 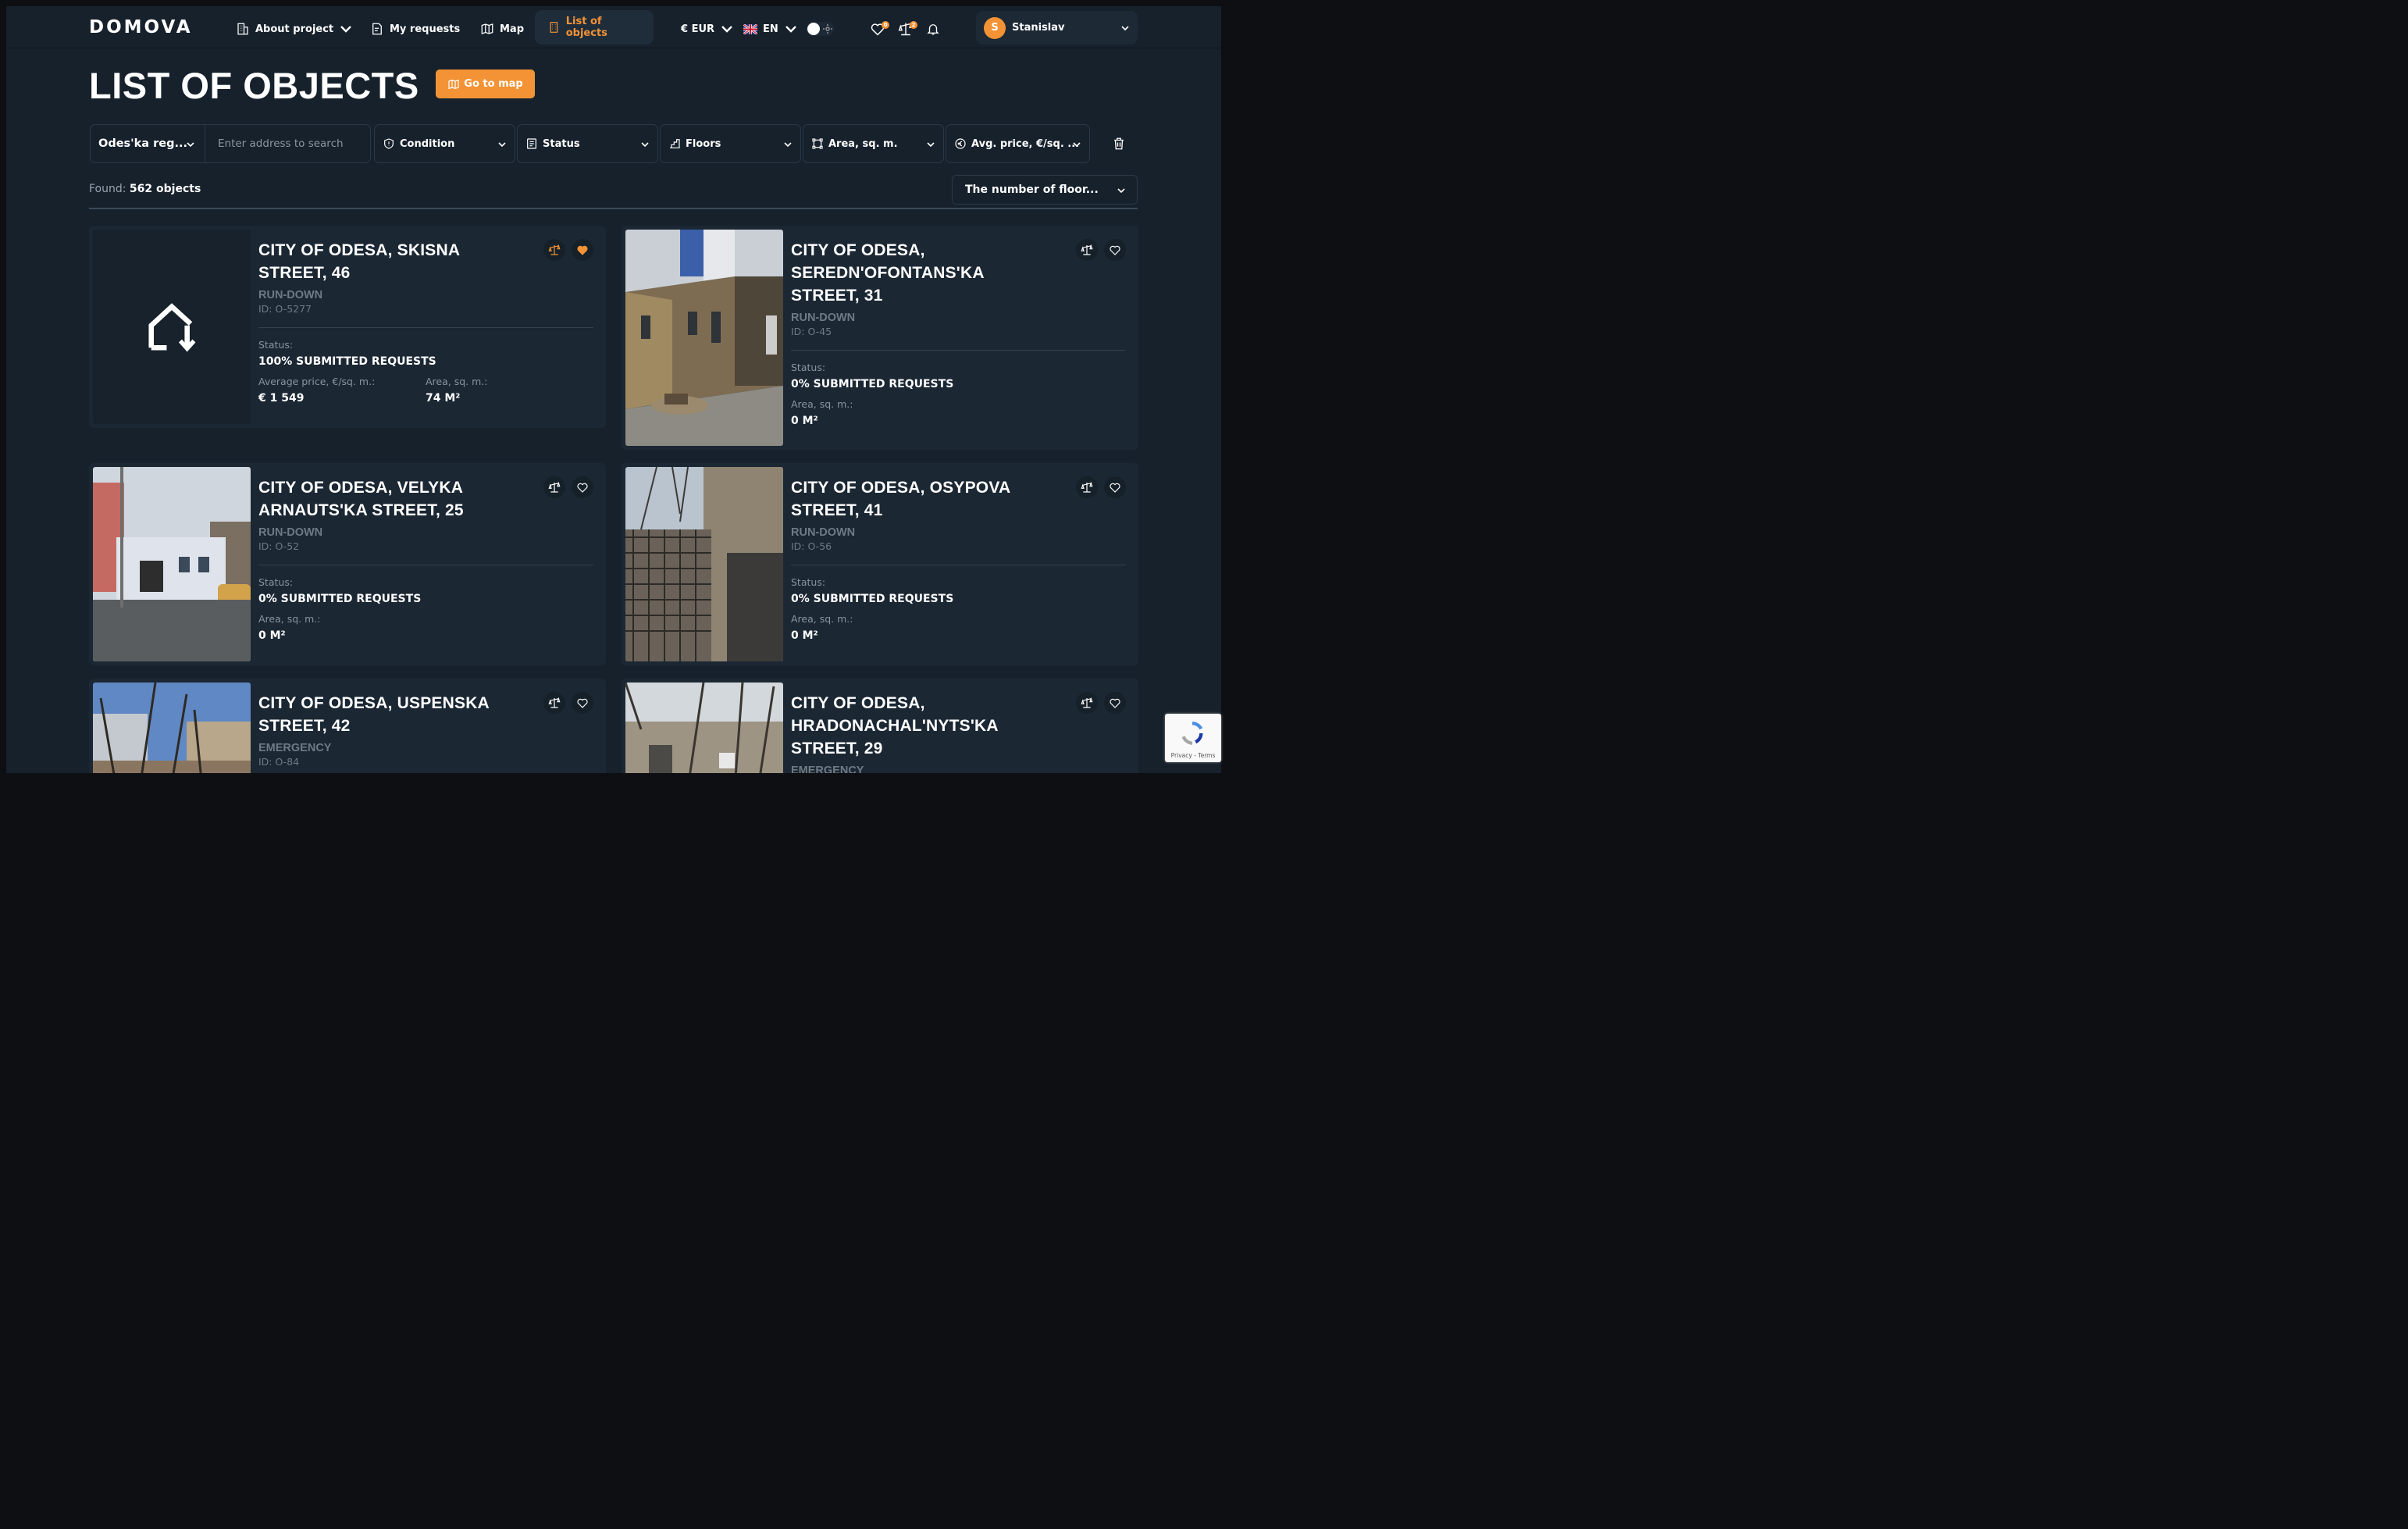 I want to click on compare-button: 2, so click(x=907, y=29).